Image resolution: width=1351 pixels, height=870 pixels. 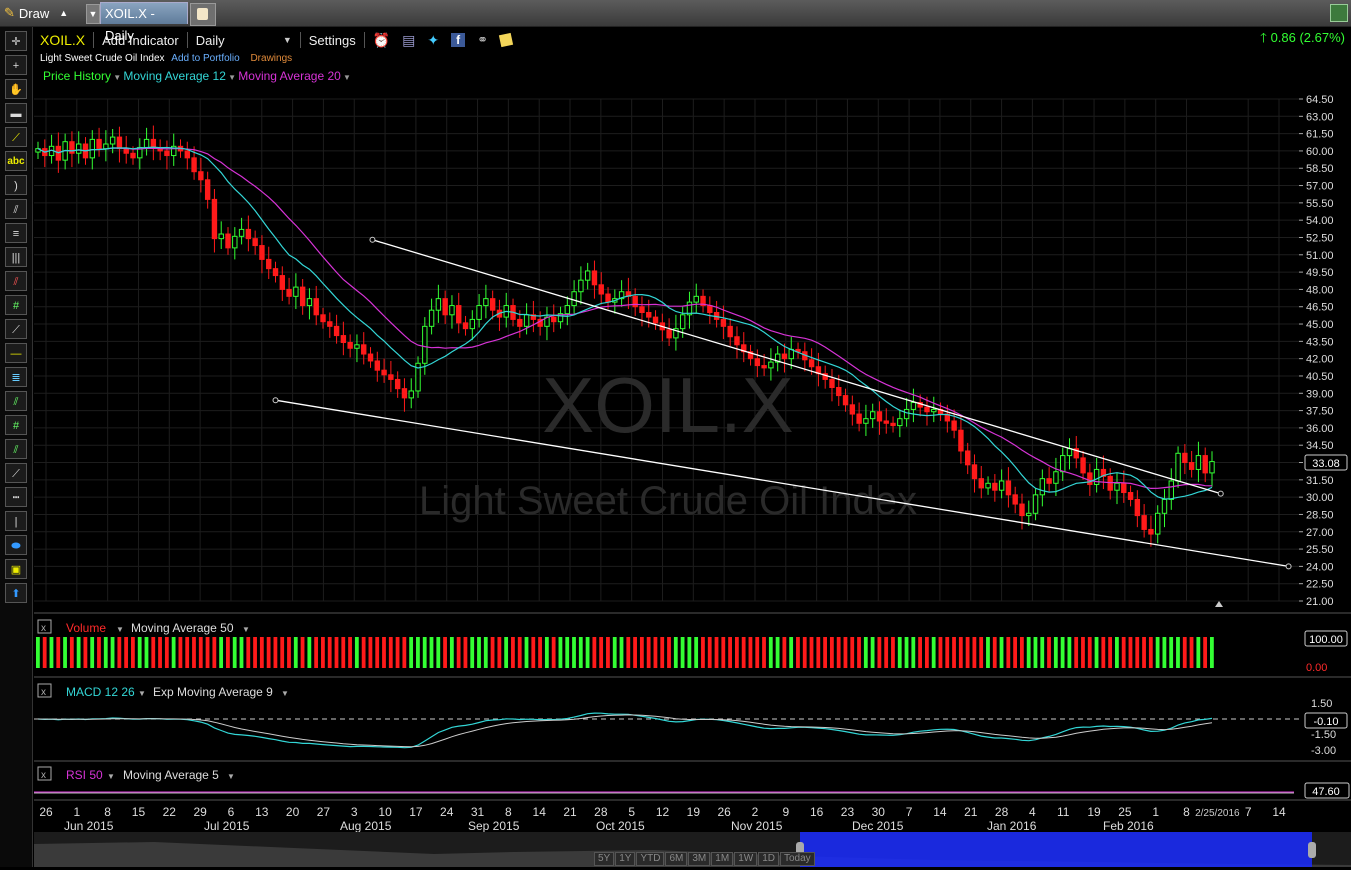 I want to click on regression-icon: ⫽, so click(x=16, y=449).